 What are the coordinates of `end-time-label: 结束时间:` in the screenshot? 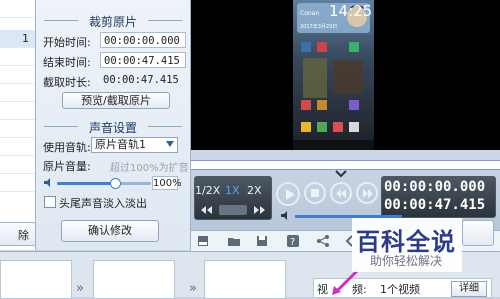 It's located at (67, 62).